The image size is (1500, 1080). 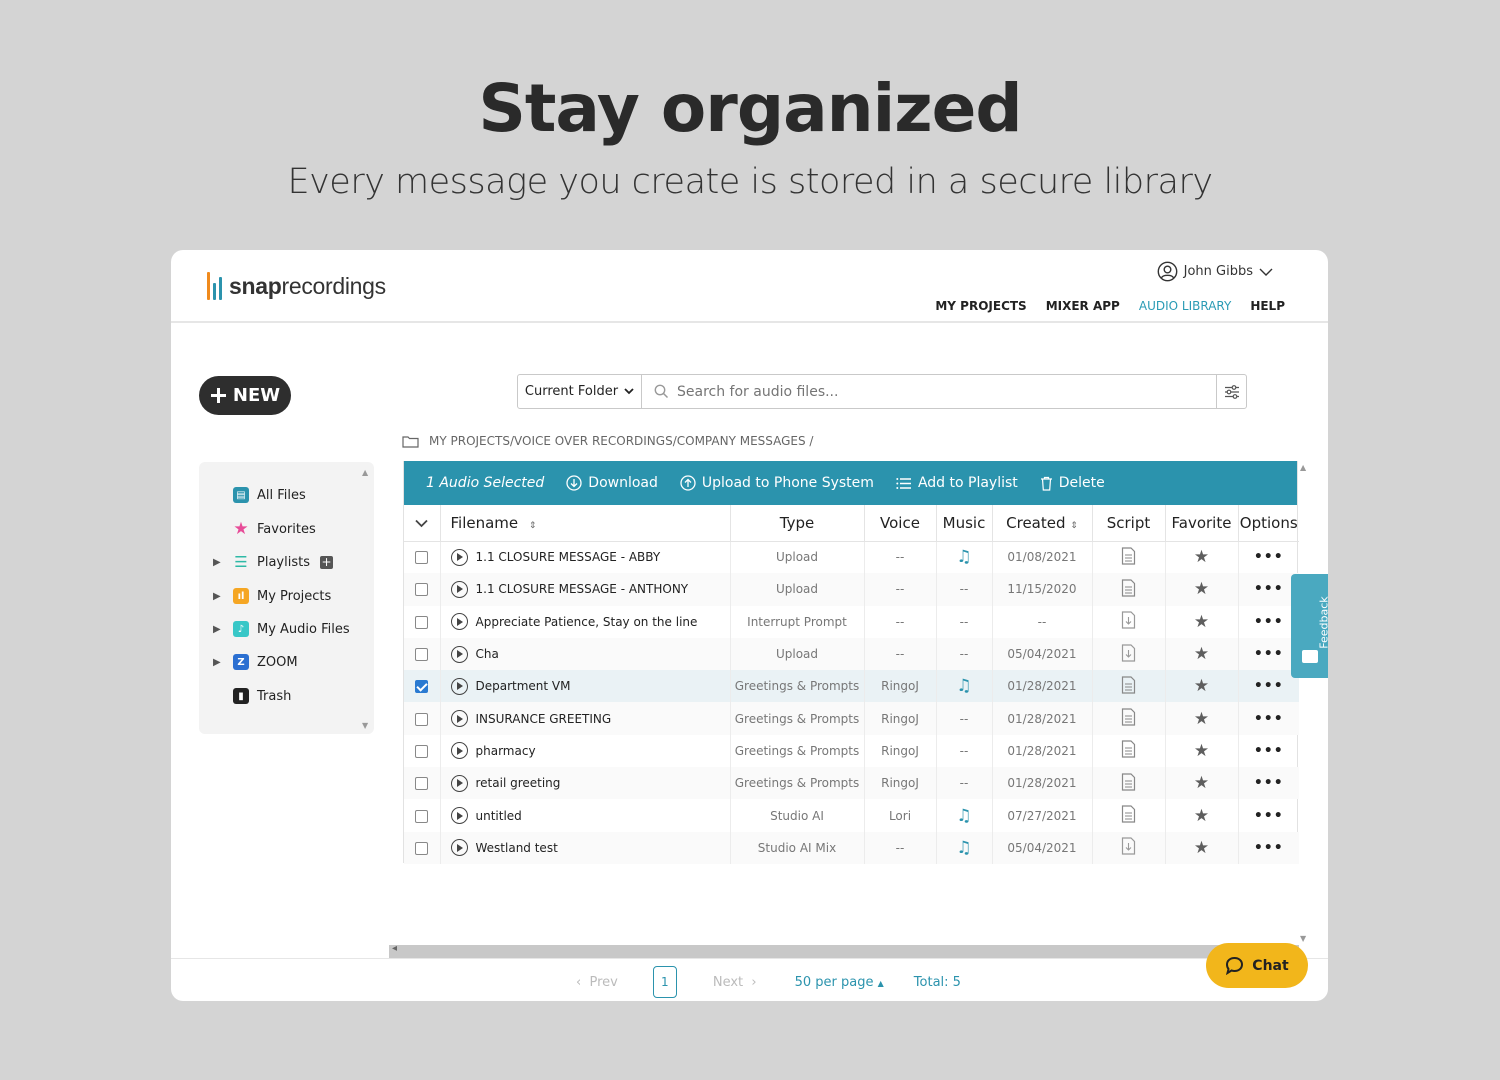 What do you see at coordinates (980, 306) in the screenshot?
I see `nav-my-projects: MY PROJECTS` at bounding box center [980, 306].